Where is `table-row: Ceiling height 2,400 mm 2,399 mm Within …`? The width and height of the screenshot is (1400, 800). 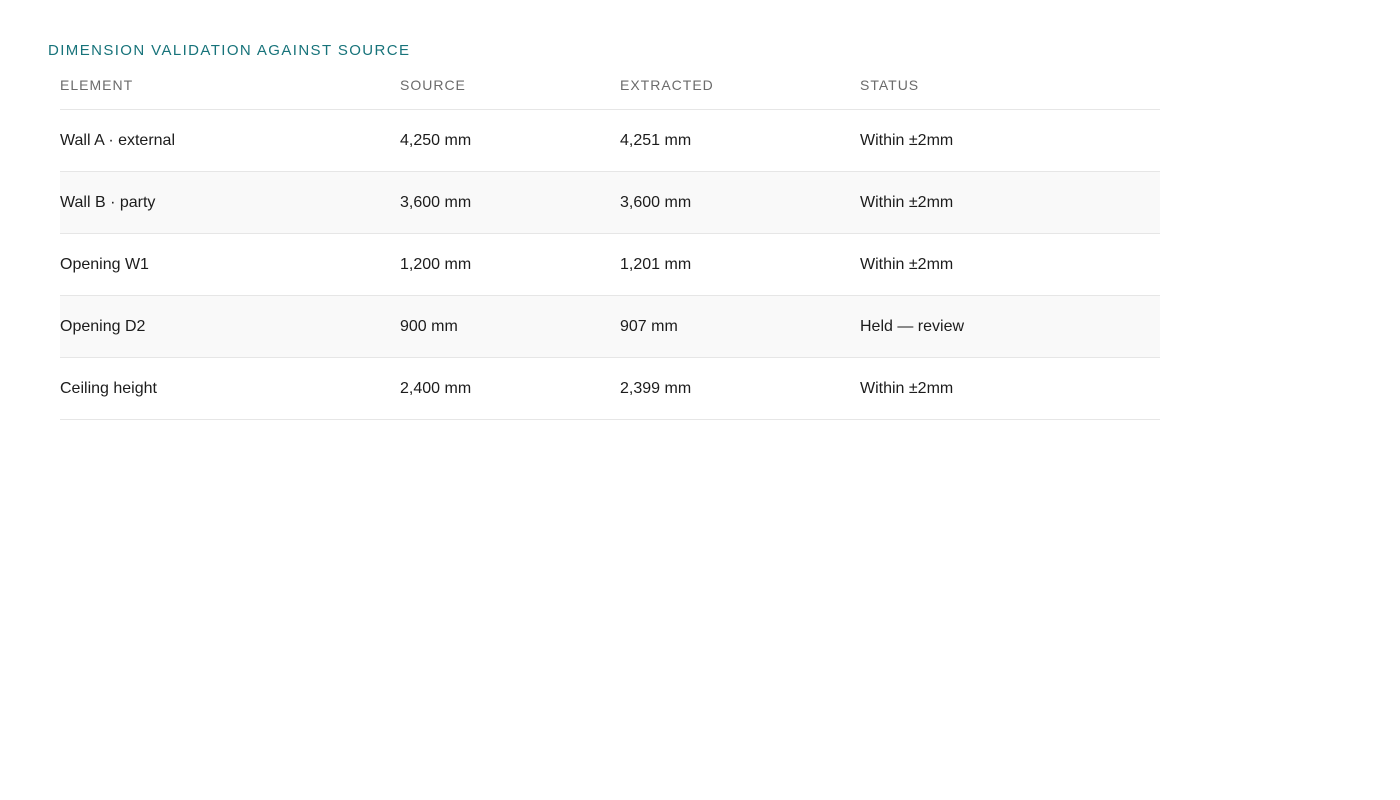
table-row: Ceiling height 2,400 mm 2,399 mm Within … is located at coordinates (610, 389).